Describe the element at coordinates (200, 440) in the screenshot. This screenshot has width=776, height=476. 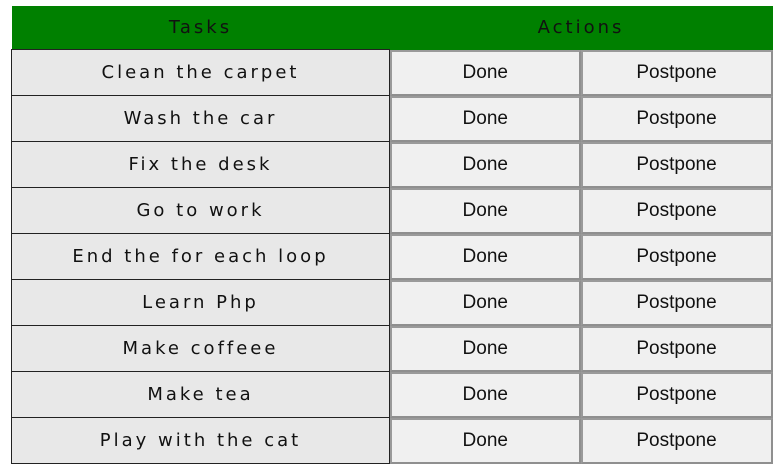
I see `task-name: Play with the cat` at that location.